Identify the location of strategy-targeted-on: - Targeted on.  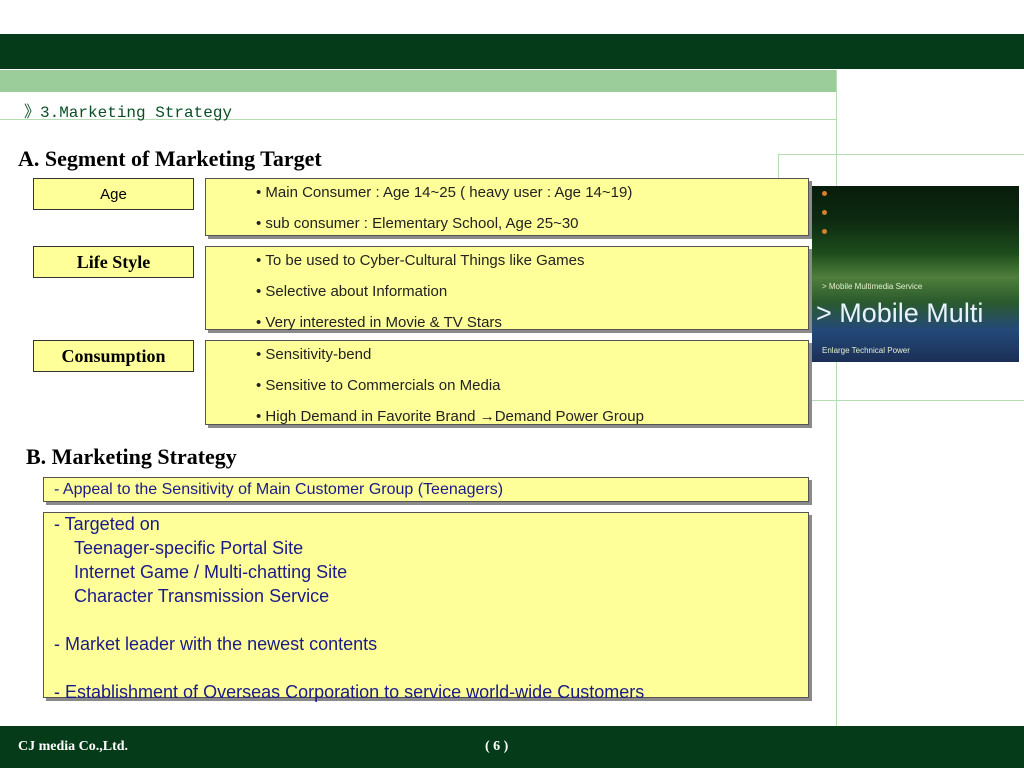
(107, 524).